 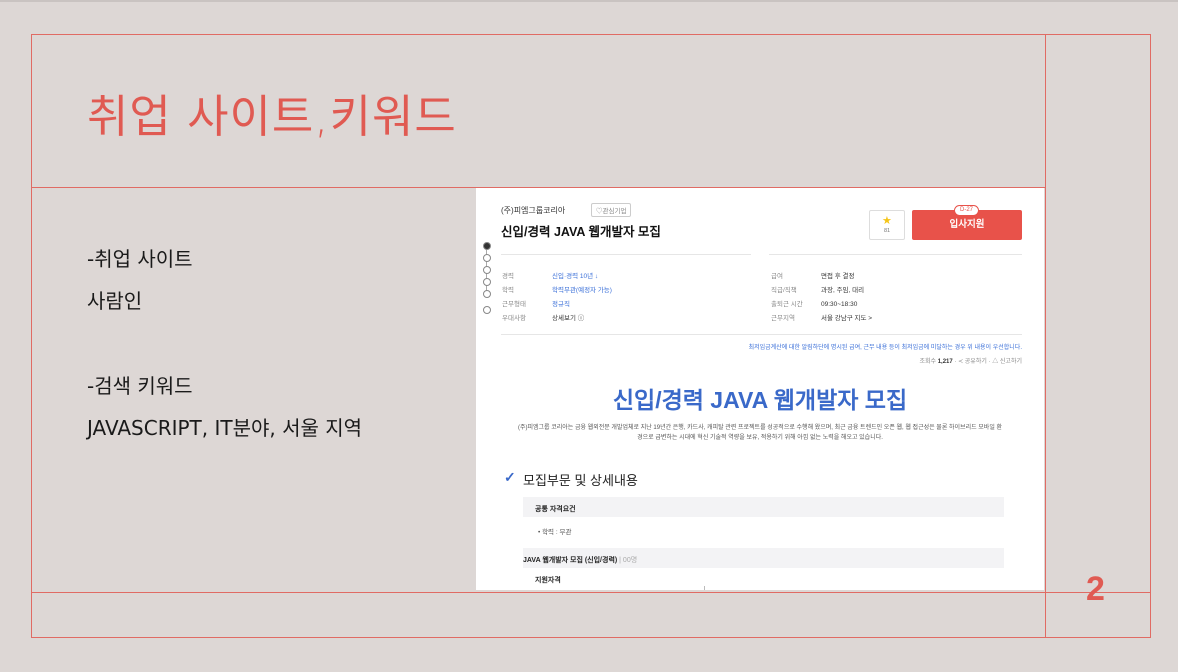 What do you see at coordinates (976, 362) in the screenshot?
I see `share-link: 공유하기` at bounding box center [976, 362].